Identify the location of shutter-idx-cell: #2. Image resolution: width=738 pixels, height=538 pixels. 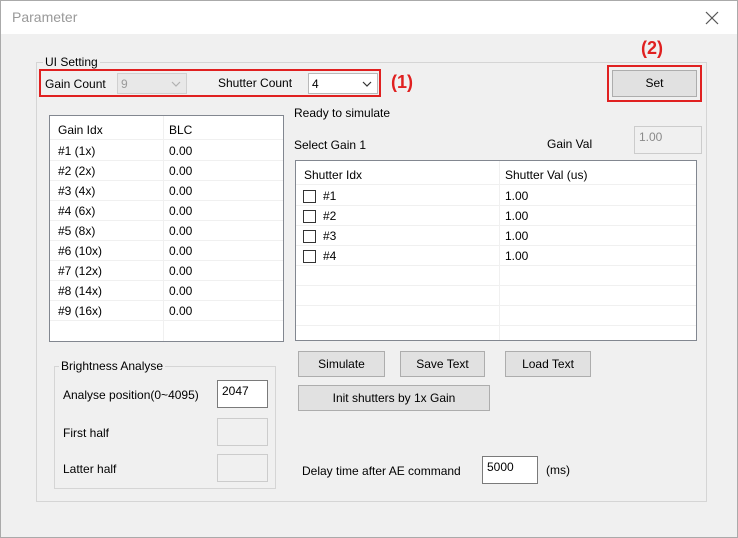
(330, 216).